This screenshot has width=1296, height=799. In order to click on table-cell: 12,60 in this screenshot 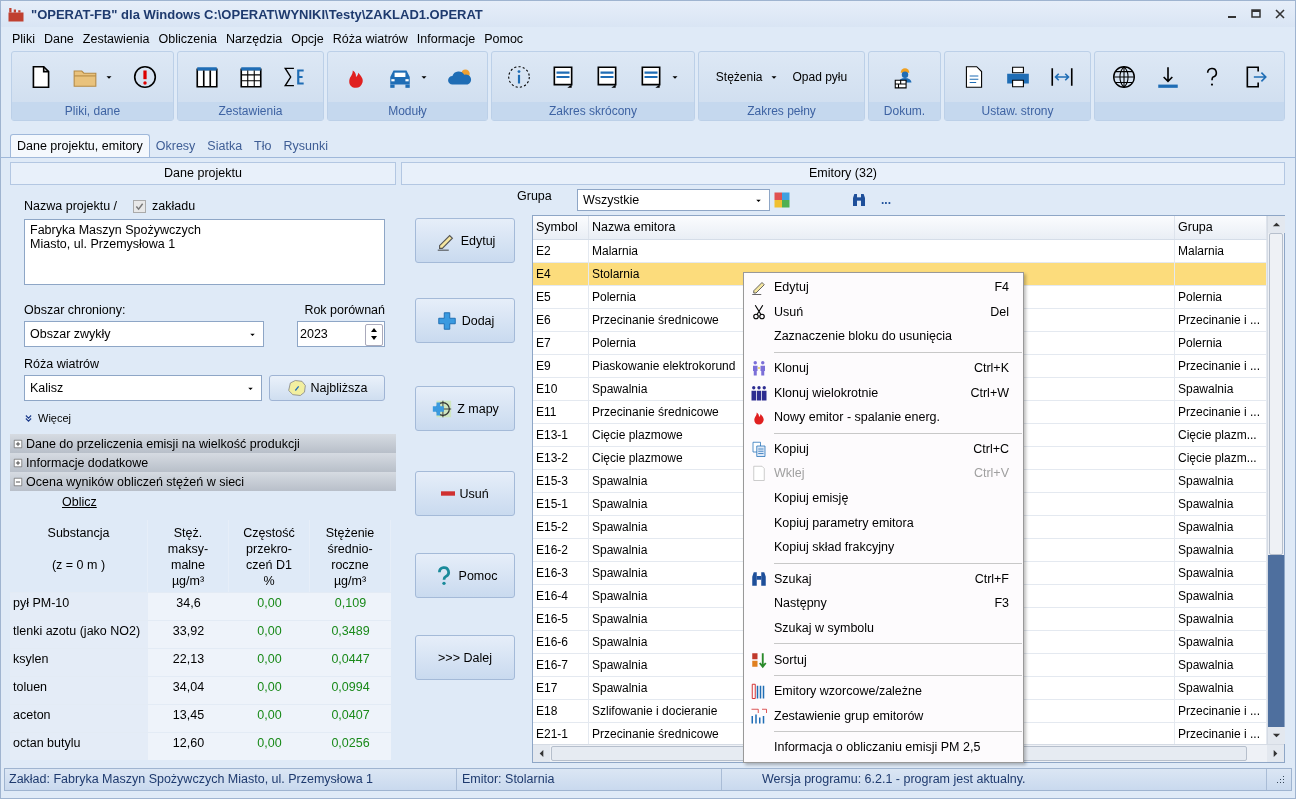, I will do `click(188, 746)`.